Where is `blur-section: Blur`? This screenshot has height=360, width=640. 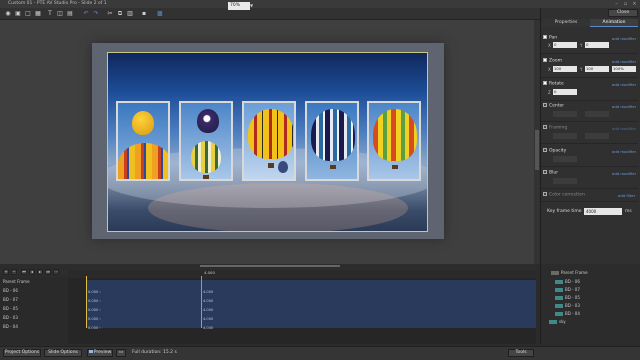 blur-section: Blur is located at coordinates (550, 173).